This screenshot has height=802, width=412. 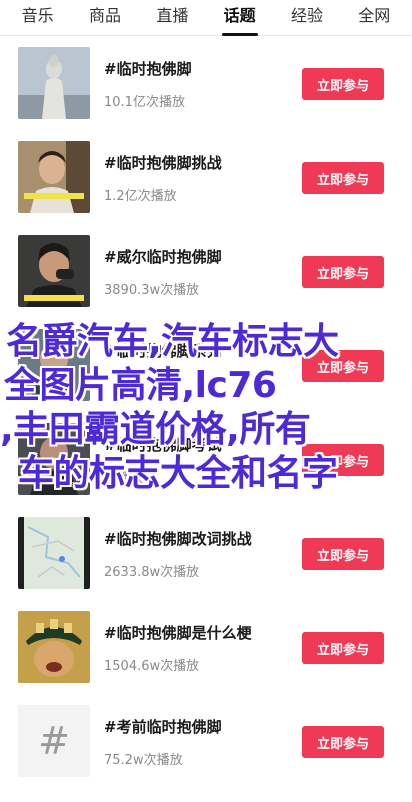 What do you see at coordinates (206, 459) in the screenshot?
I see `list-item: #临时抱佛脚考试 次播放 立即参与` at bounding box center [206, 459].